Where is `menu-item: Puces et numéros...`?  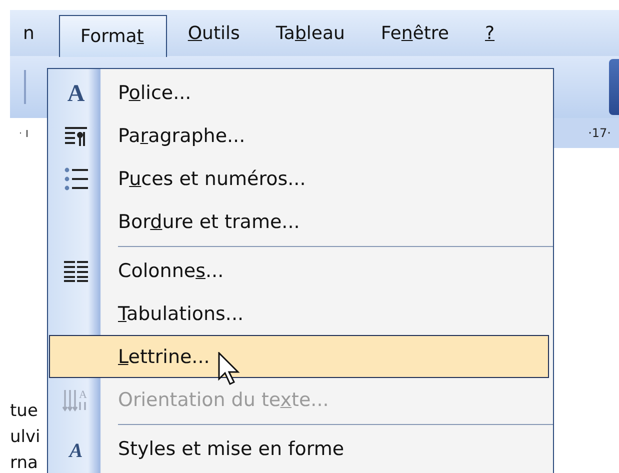
menu-item: Puces et numéros... is located at coordinates (299, 178).